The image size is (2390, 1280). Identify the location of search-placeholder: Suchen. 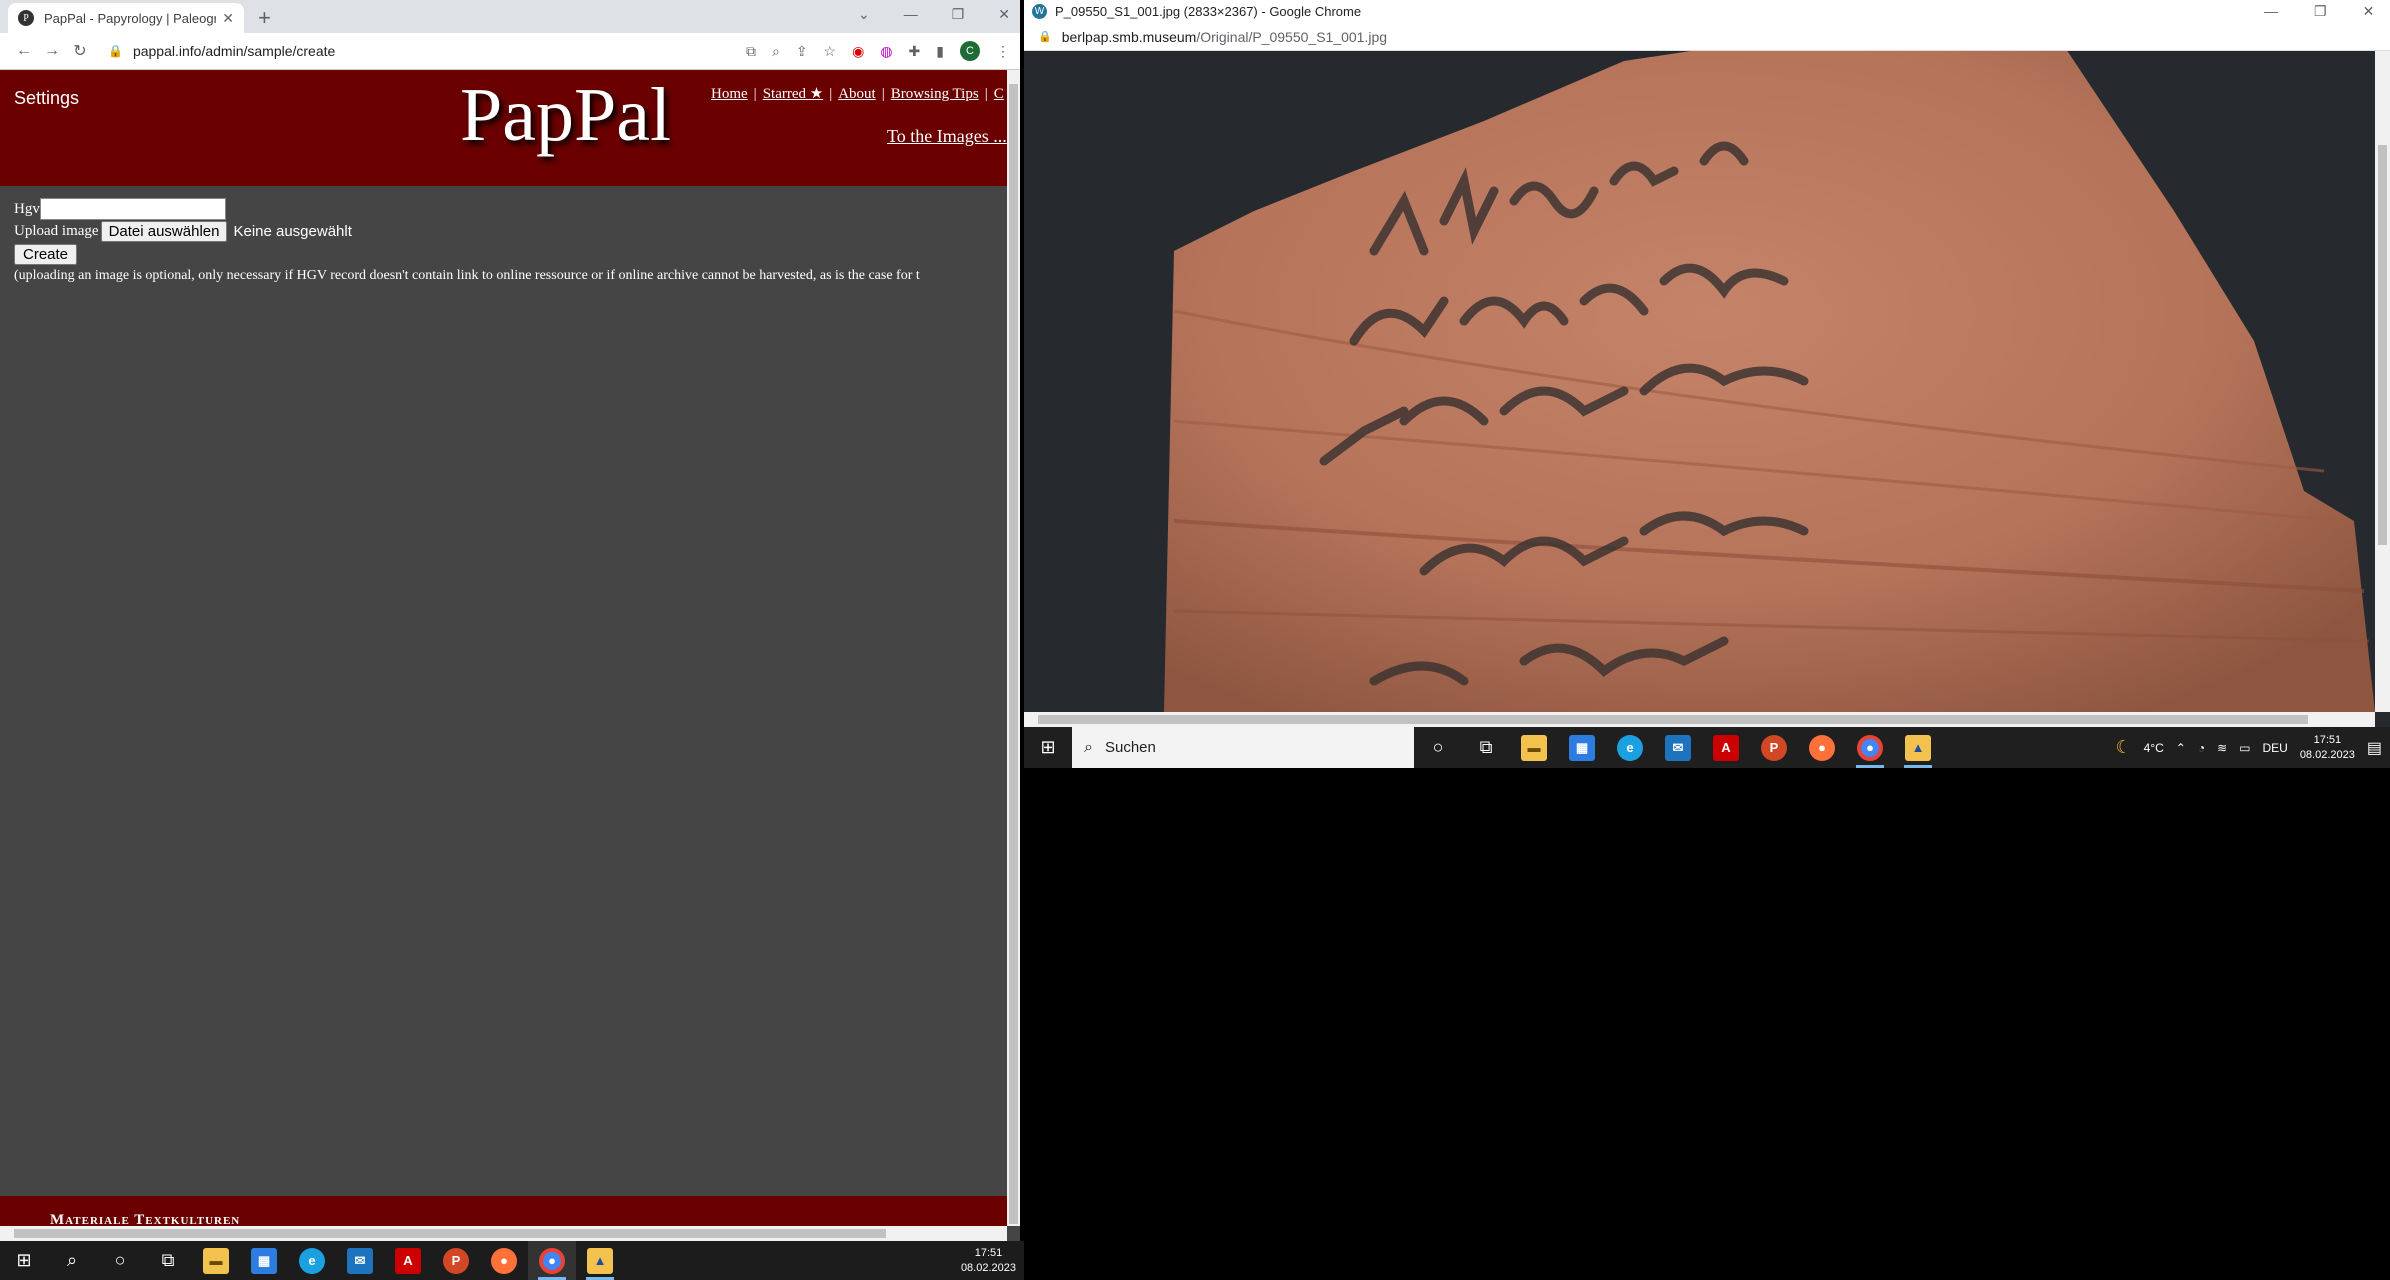
(1130, 747).